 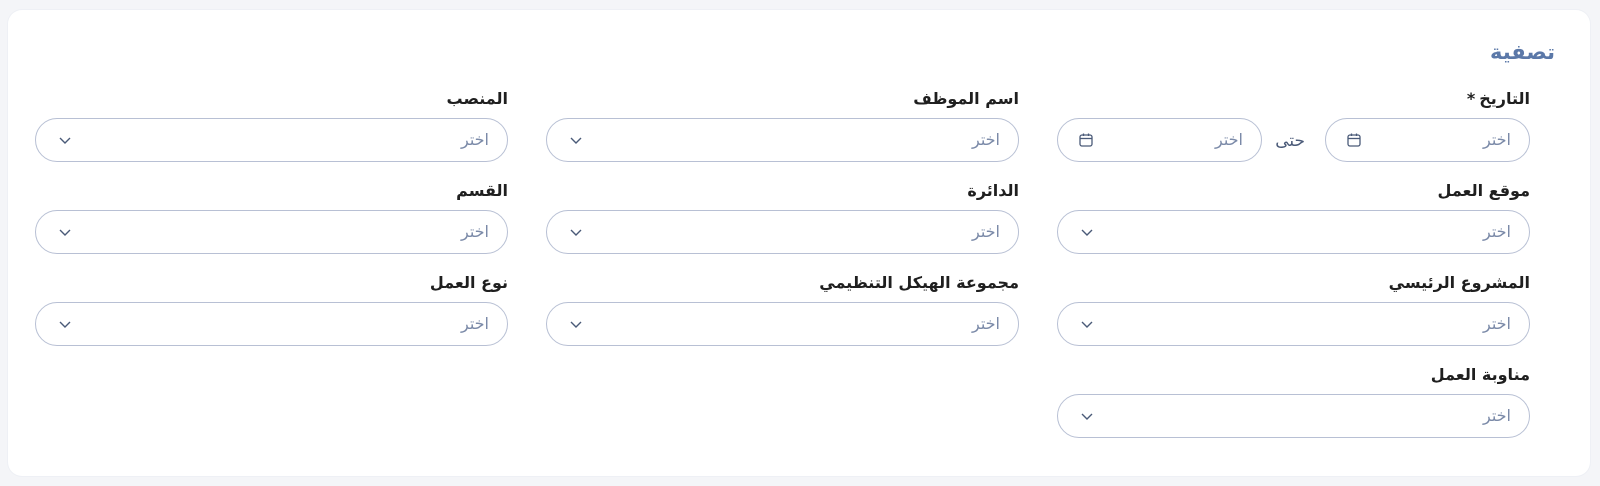 What do you see at coordinates (1427, 140) in the screenshot?
I see `date-from-input: اختر` at bounding box center [1427, 140].